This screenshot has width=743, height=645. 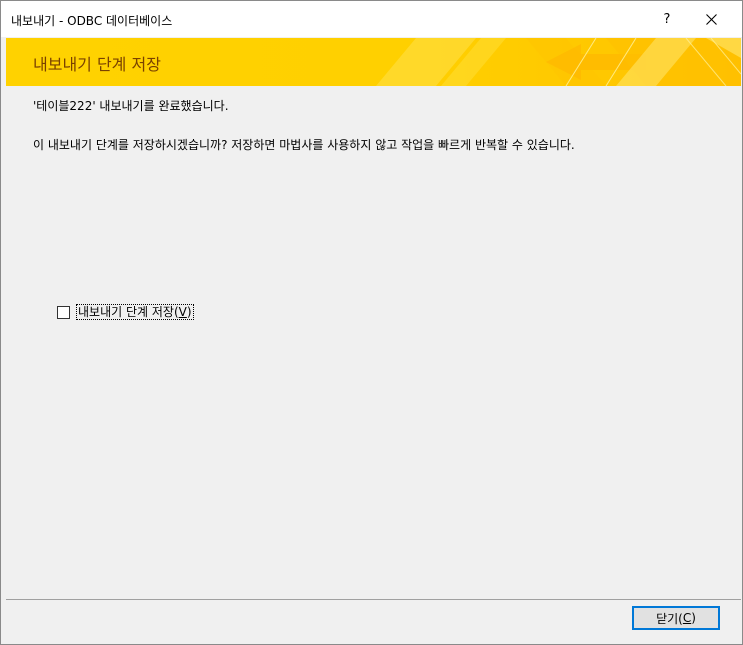 I want to click on help-icon: ?, so click(x=667, y=19).